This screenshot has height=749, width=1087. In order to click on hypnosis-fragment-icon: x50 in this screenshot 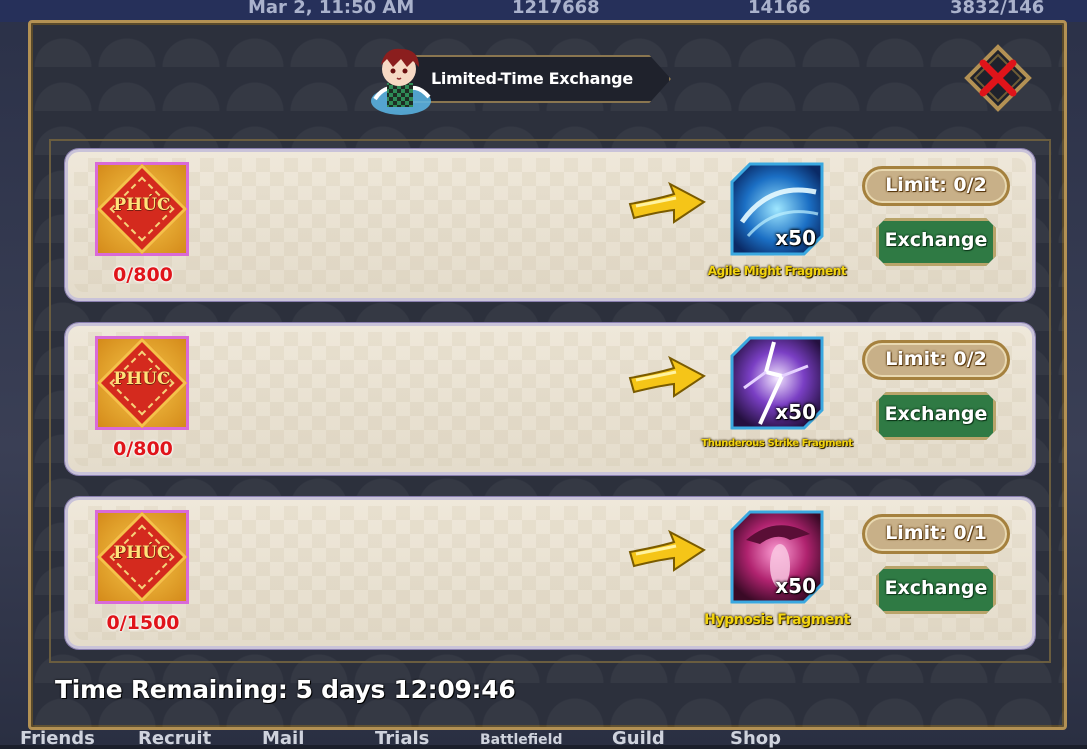, I will do `click(777, 557)`.